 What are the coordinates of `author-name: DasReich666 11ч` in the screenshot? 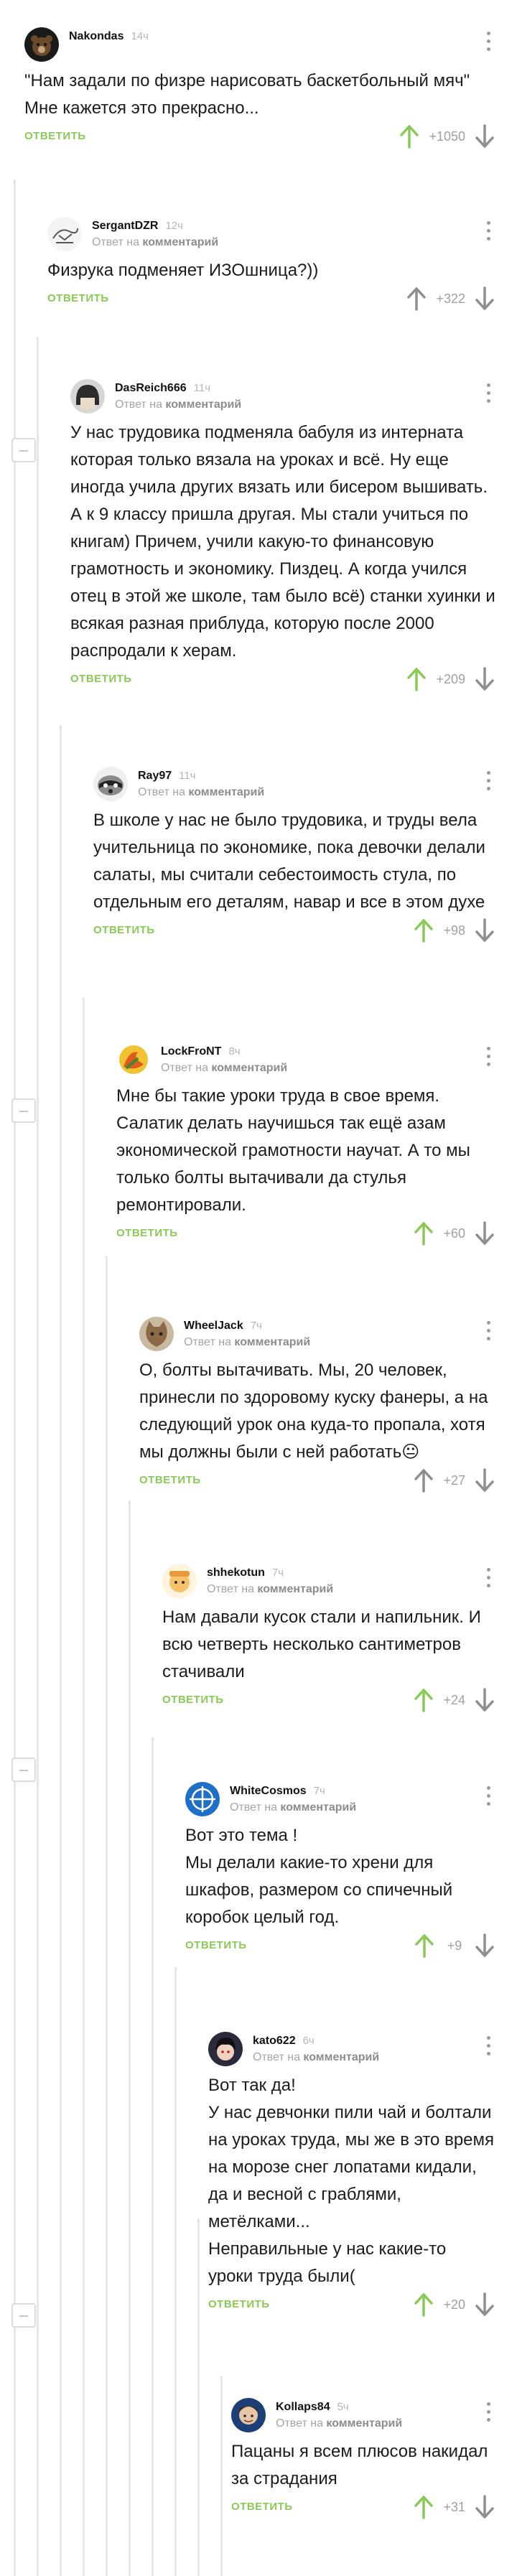 It's located at (162, 388).